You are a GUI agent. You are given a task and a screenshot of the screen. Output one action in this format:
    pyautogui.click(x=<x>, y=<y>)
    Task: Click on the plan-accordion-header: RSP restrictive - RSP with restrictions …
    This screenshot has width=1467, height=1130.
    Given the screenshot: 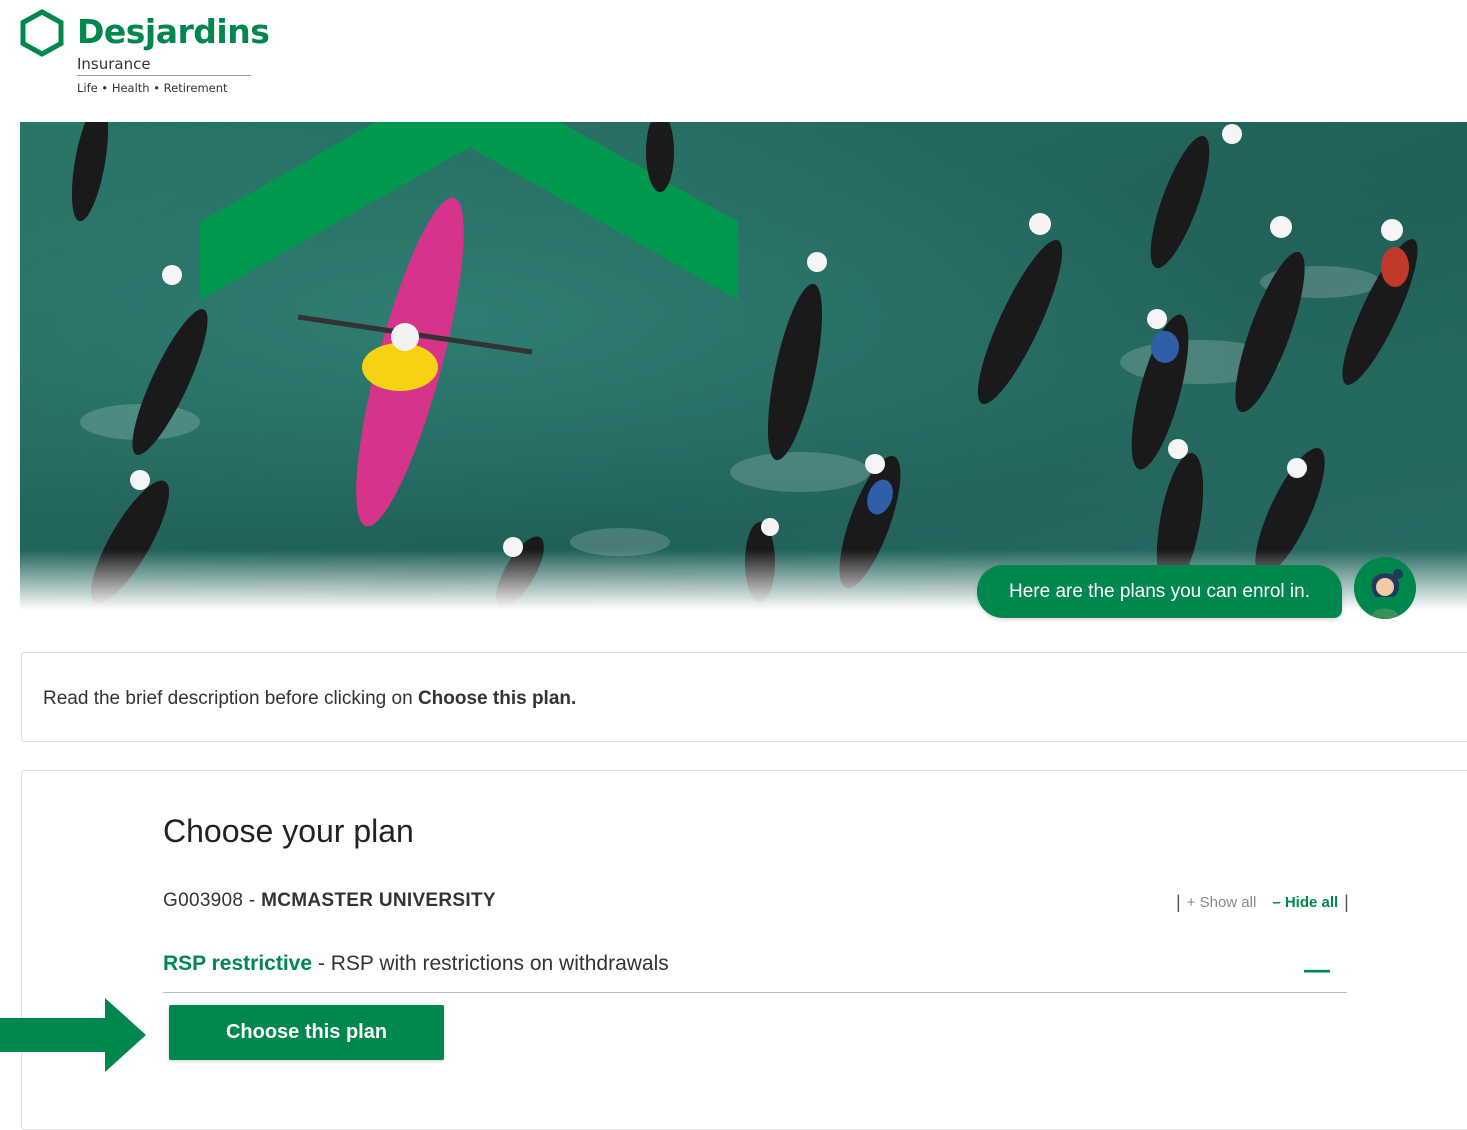 What is the action you would take?
    pyautogui.click(x=755, y=972)
    